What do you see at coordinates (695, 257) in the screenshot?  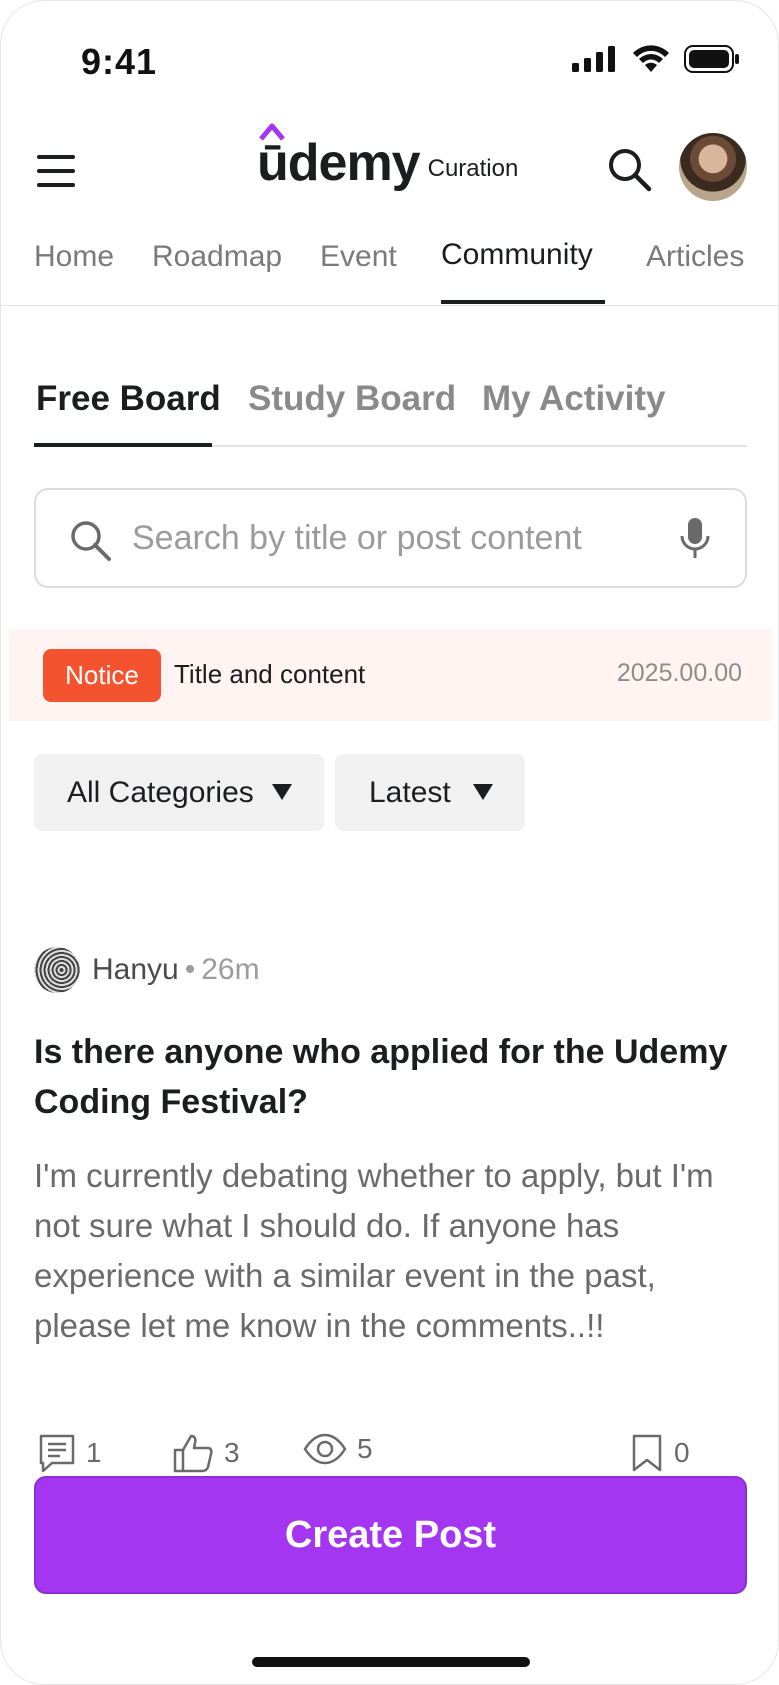 I see `tab-articles: Articles` at bounding box center [695, 257].